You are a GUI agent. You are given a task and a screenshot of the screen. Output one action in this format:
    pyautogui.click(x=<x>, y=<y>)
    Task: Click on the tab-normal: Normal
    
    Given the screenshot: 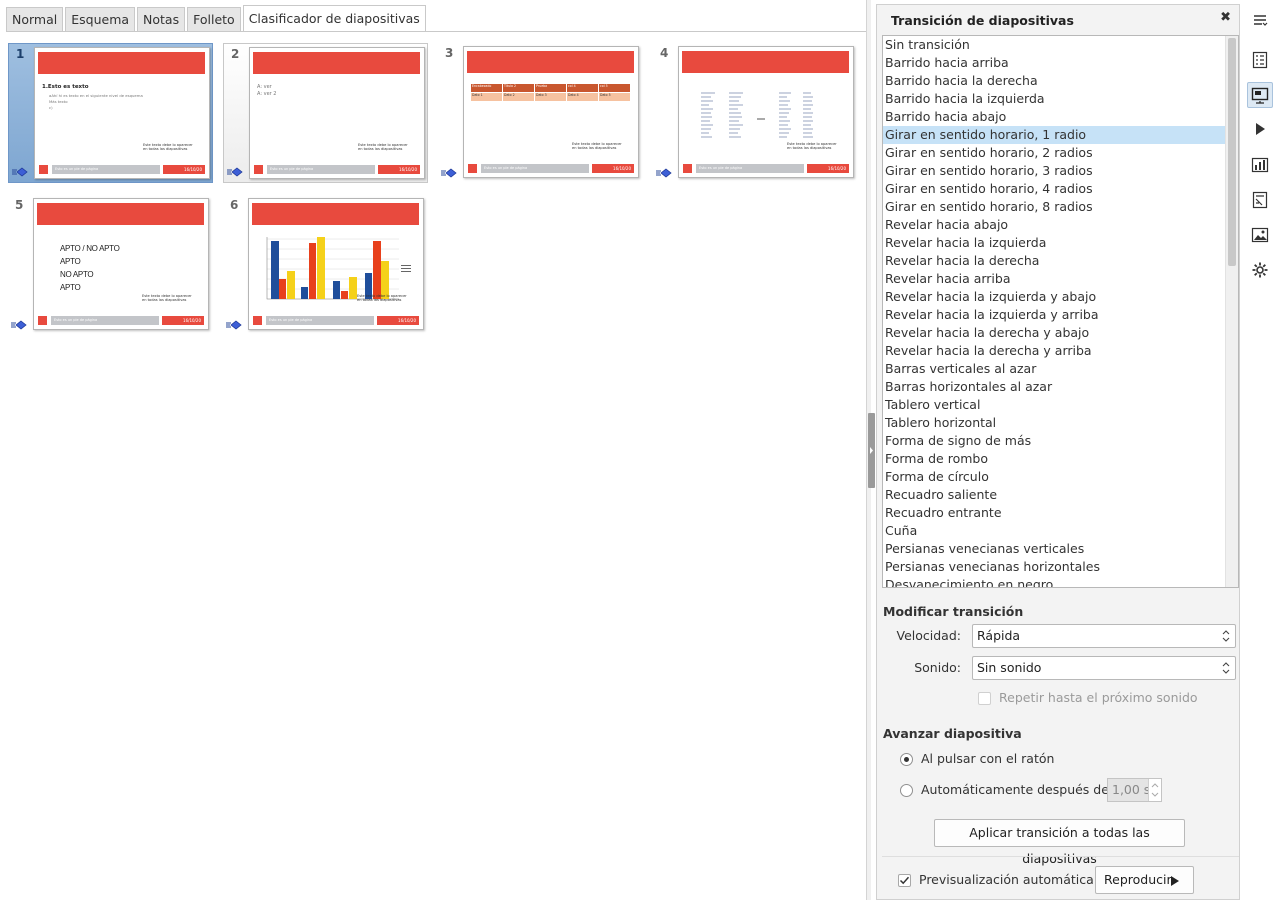 What is the action you would take?
    pyautogui.click(x=35, y=19)
    